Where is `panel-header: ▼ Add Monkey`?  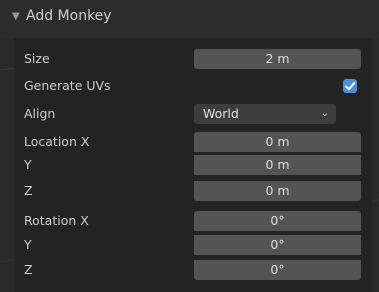
panel-header: ▼ Add Monkey is located at coordinates (189, 19).